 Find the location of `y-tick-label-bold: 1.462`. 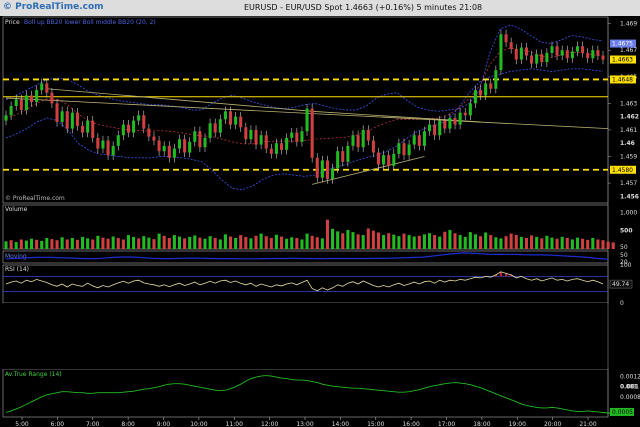

y-tick-label-bold: 1.462 is located at coordinates (629, 117).